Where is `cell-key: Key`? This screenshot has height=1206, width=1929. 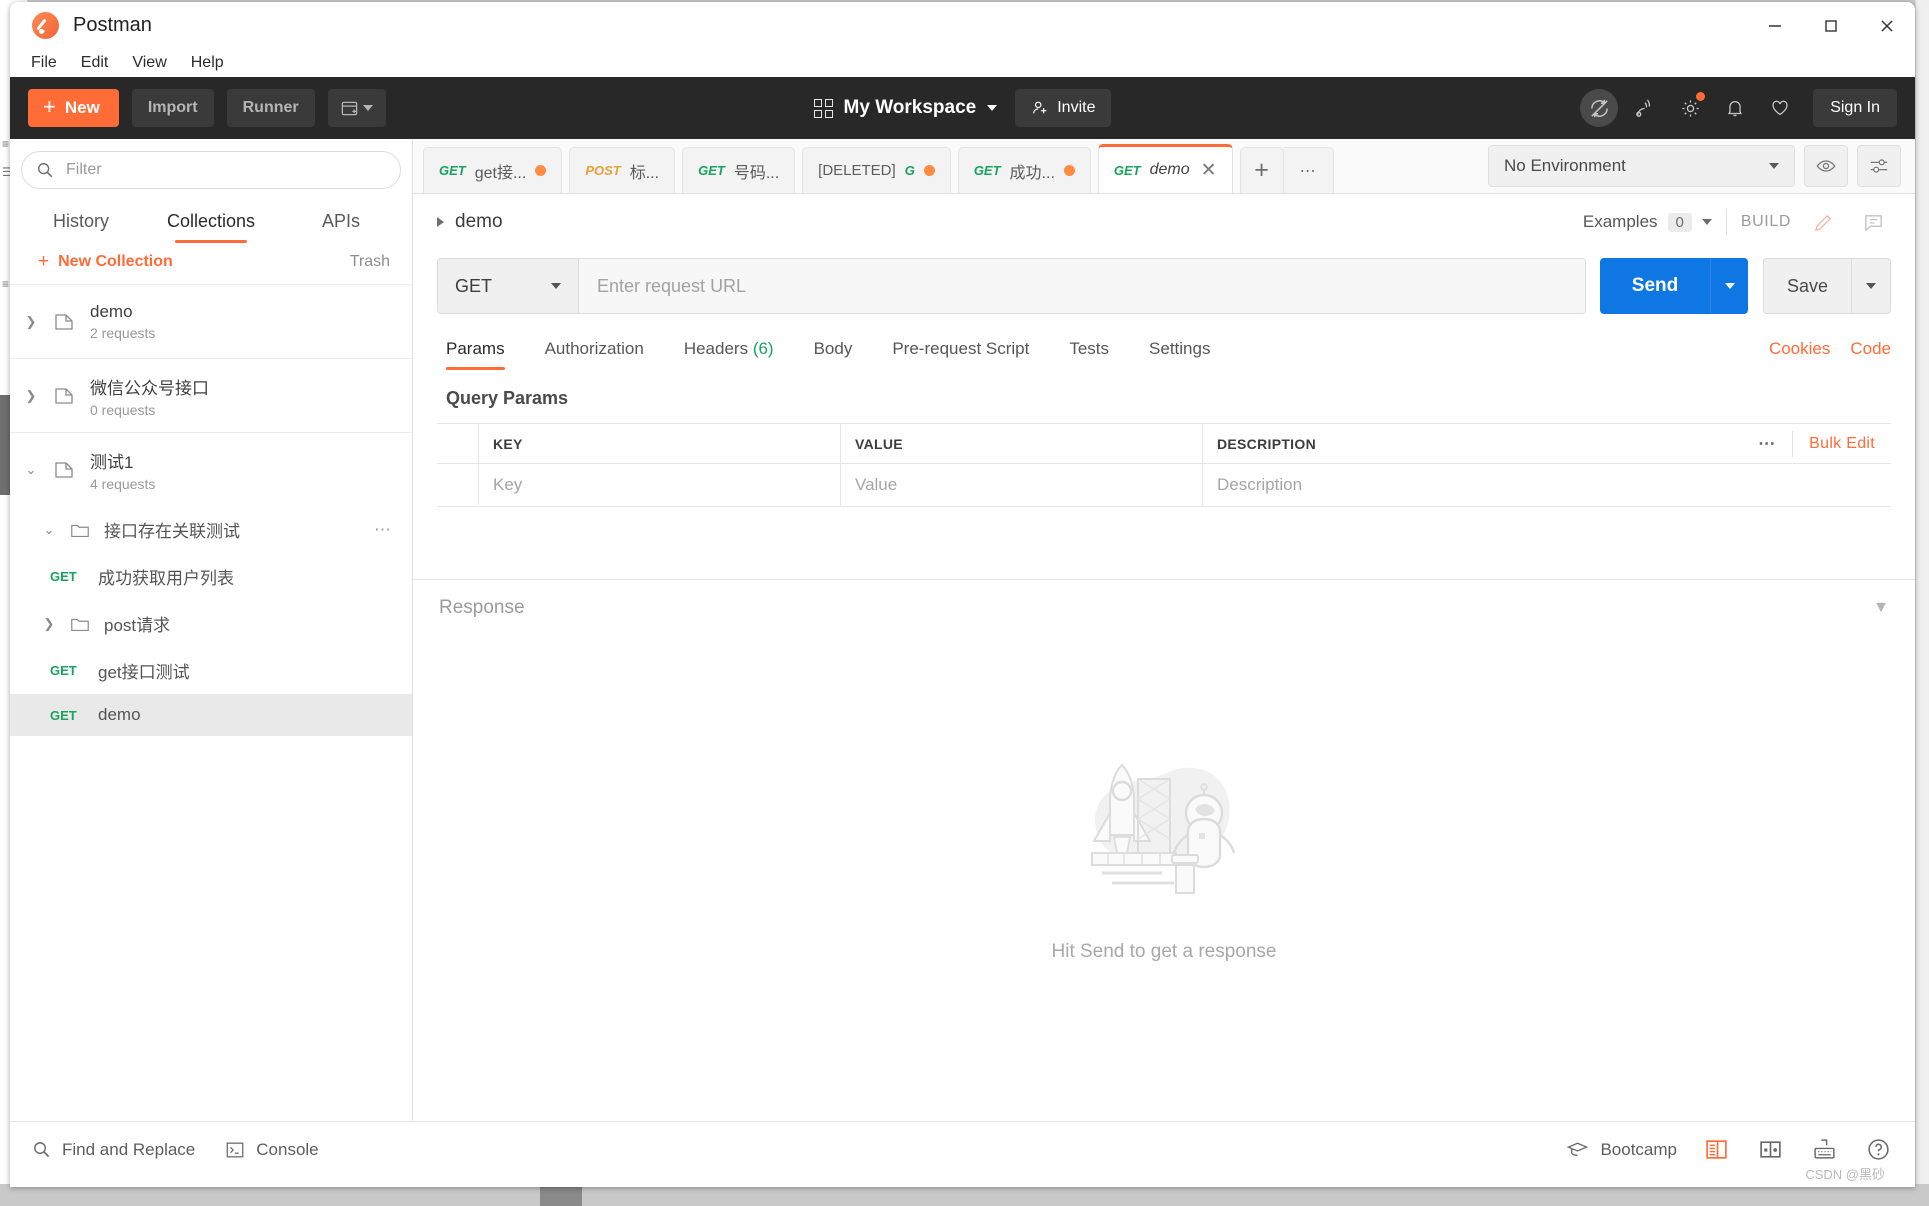 cell-key: Key is located at coordinates (660, 485).